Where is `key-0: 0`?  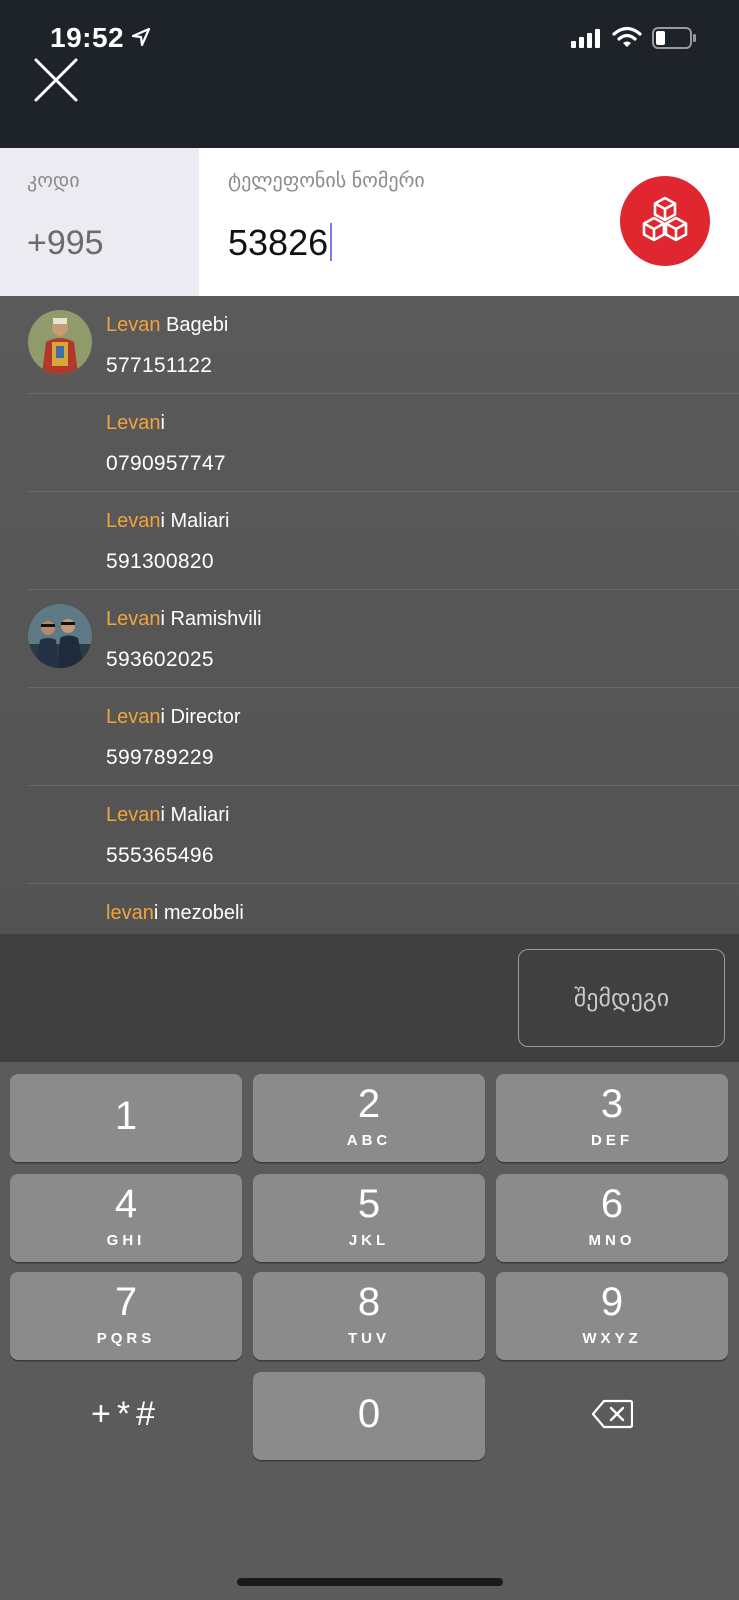
key-0: 0 is located at coordinates (369, 1416).